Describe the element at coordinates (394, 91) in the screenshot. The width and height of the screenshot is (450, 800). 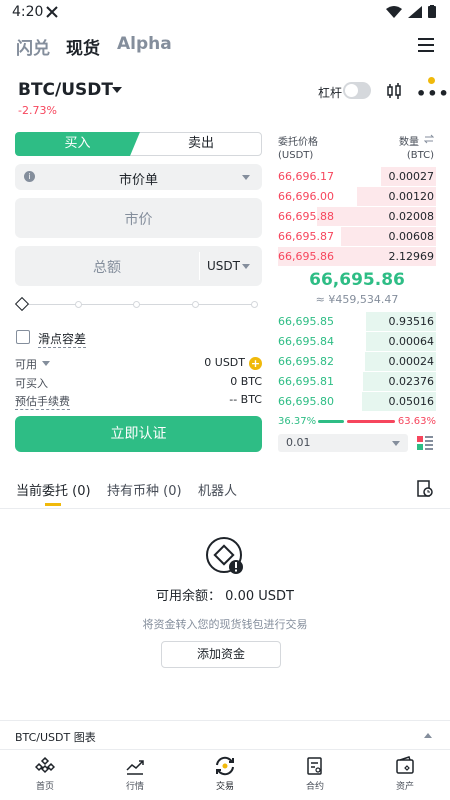
I see `candlestick-icon` at that location.